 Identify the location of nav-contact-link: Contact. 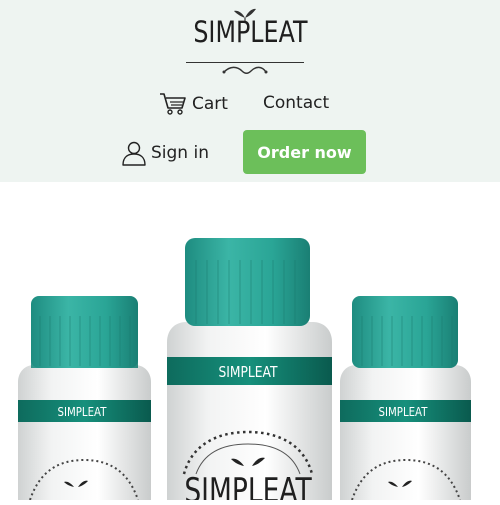
(296, 103).